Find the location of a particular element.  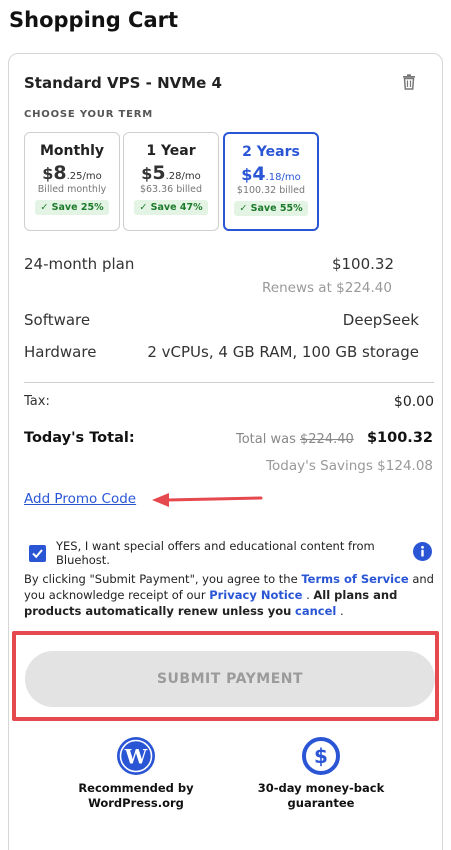

red-arrow-annotation is located at coordinates (207, 500).